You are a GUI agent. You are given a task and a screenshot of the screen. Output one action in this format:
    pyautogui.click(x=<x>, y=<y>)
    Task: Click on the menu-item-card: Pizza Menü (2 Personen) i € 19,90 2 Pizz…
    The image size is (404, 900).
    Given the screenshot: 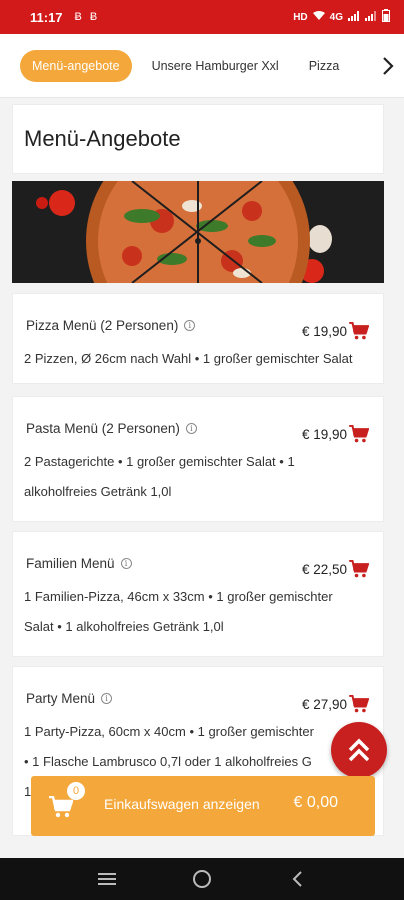 What is the action you would take?
    pyautogui.click(x=198, y=338)
    